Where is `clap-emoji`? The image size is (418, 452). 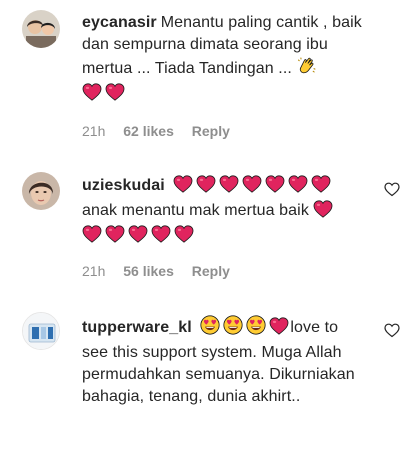 clap-emoji is located at coordinates (307, 69).